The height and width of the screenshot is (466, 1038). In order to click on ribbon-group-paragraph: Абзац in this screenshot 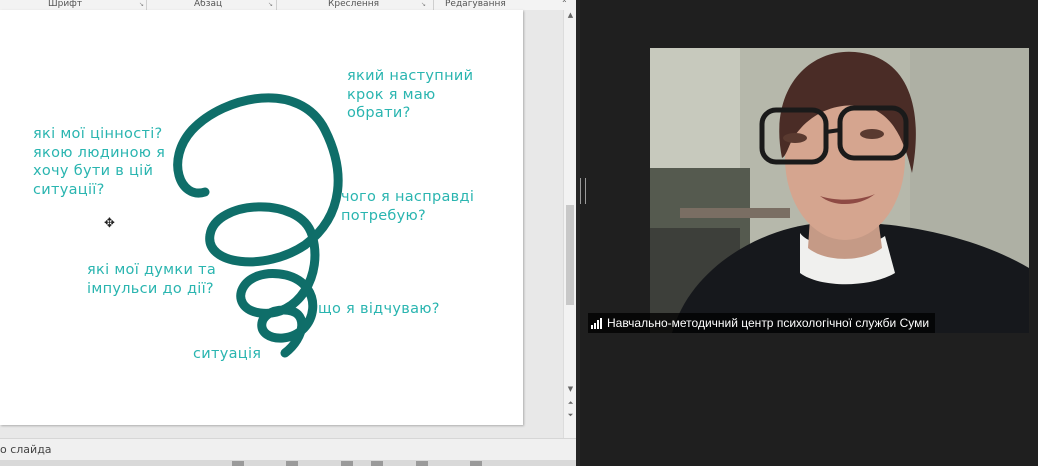, I will do `click(208, 4)`.